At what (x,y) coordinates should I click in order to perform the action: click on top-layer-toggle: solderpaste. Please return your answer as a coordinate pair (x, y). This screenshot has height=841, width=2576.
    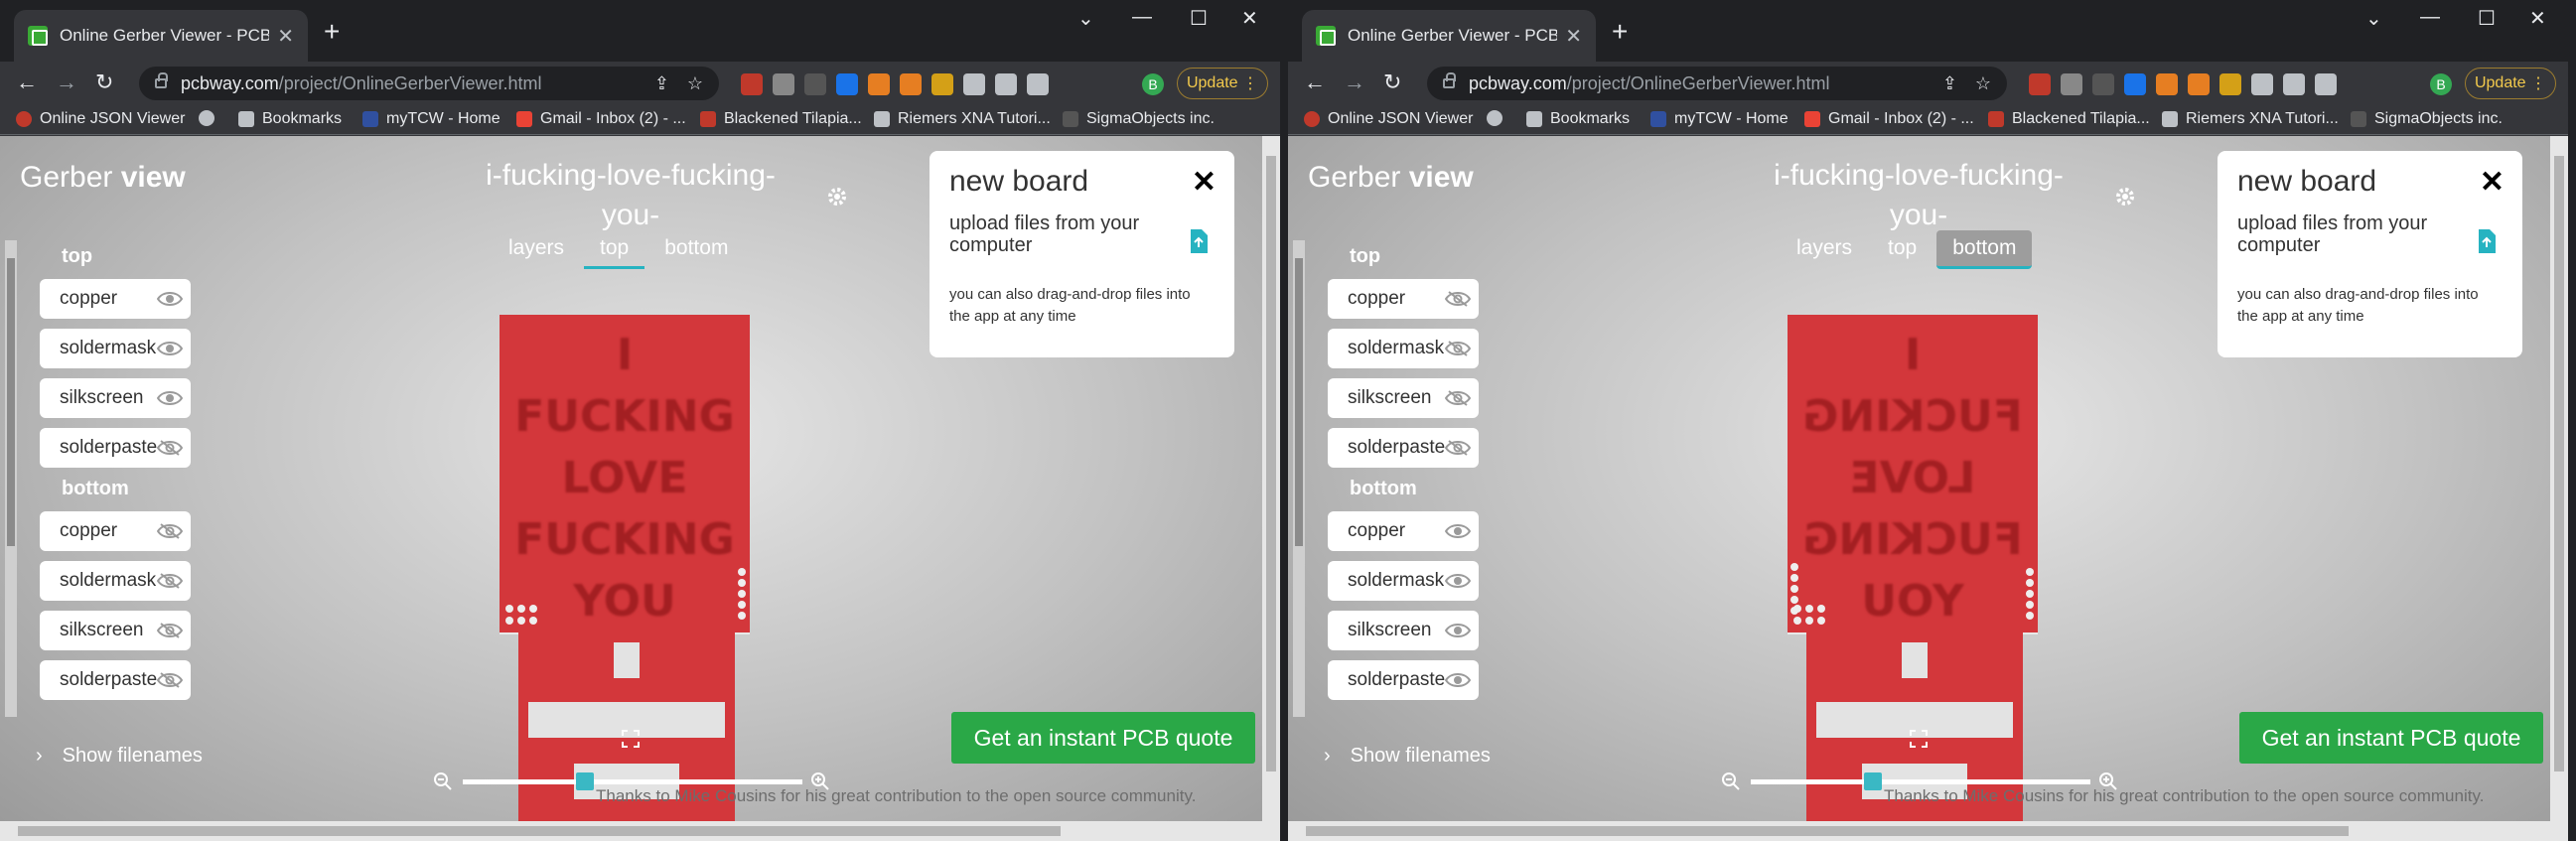
    Looking at the image, I should click on (1404, 448).